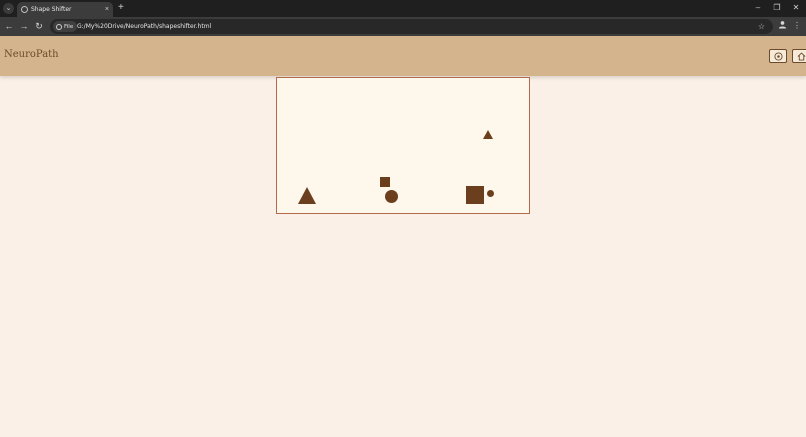 The image size is (806, 437). I want to click on site-info-chip: File, so click(65, 26).